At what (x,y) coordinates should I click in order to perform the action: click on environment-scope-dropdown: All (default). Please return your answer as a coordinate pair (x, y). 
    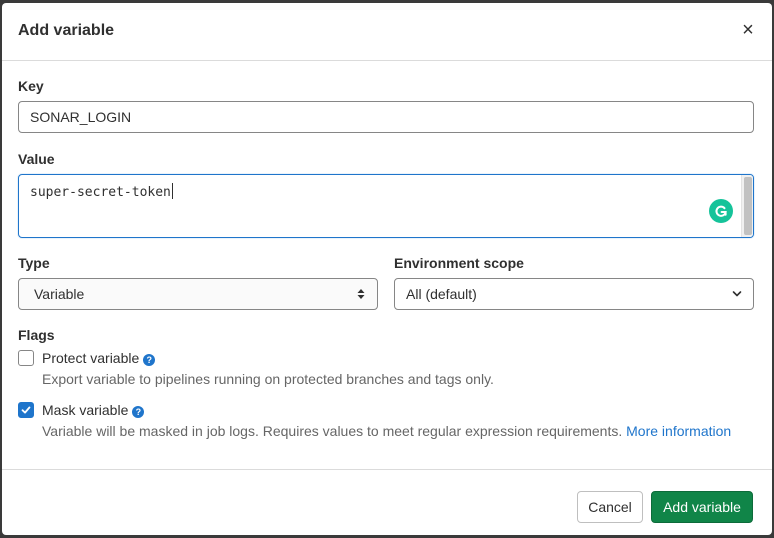
    Looking at the image, I should click on (574, 294).